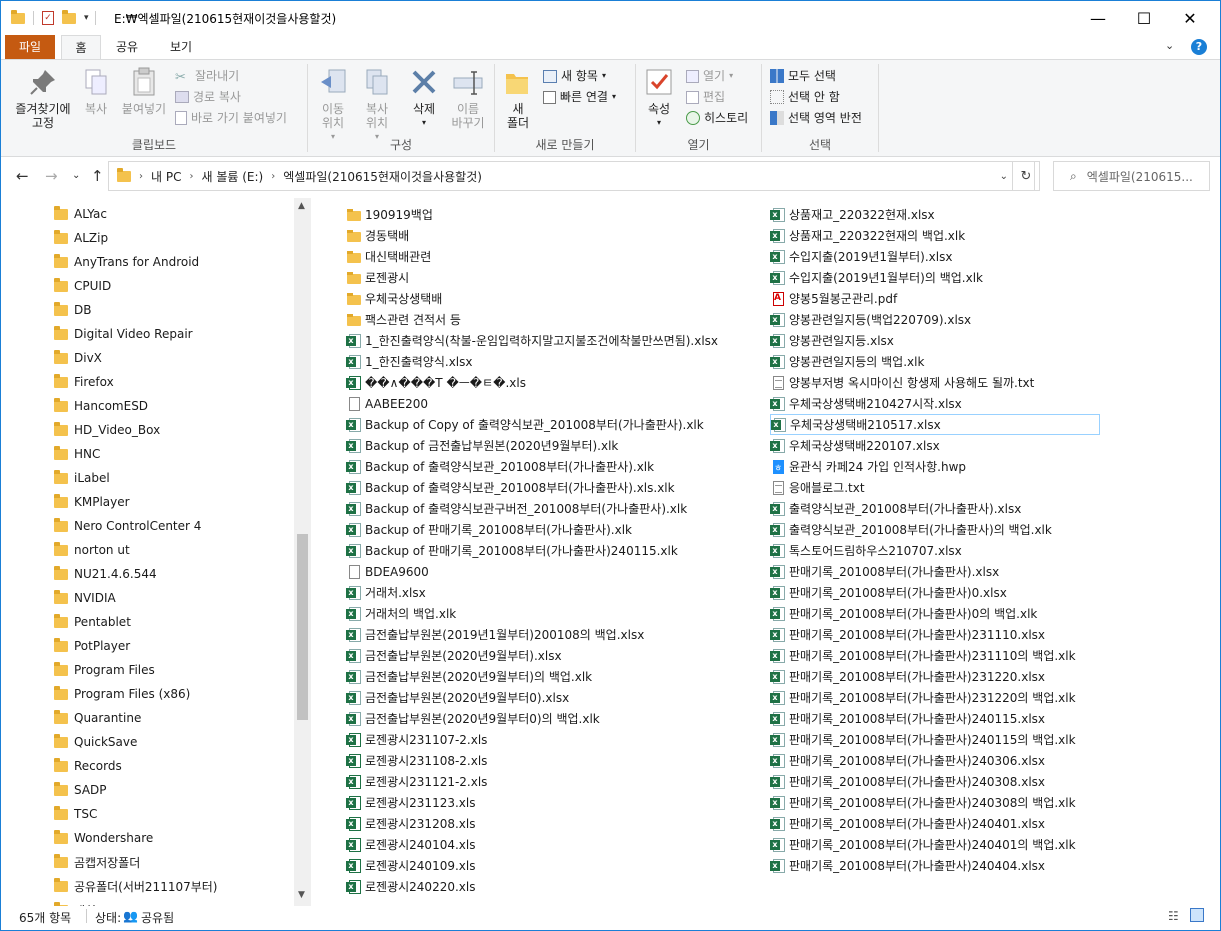 This screenshot has width=1221, height=931. Describe the element at coordinates (855, 445) in the screenshot. I see `file-item: 우체국상생택배220107.xlsx` at that location.